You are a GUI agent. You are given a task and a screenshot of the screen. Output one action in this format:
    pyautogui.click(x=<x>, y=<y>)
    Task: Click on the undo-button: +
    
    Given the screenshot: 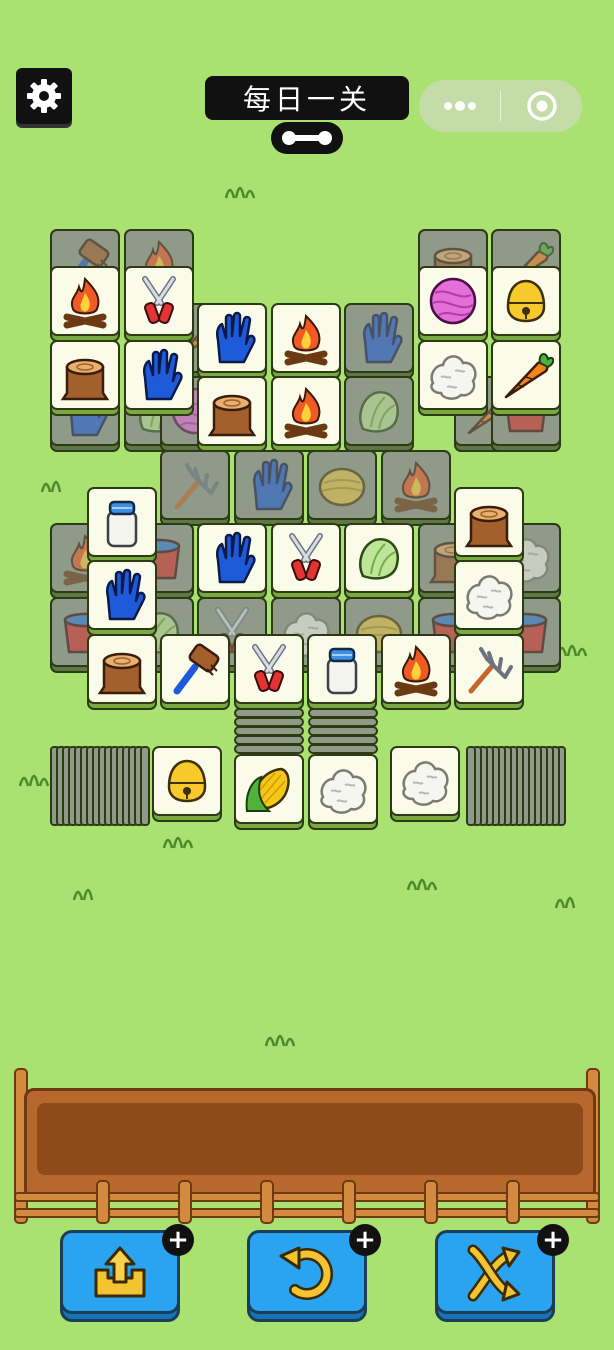 What is the action you would take?
    pyautogui.click(x=314, y=1273)
    